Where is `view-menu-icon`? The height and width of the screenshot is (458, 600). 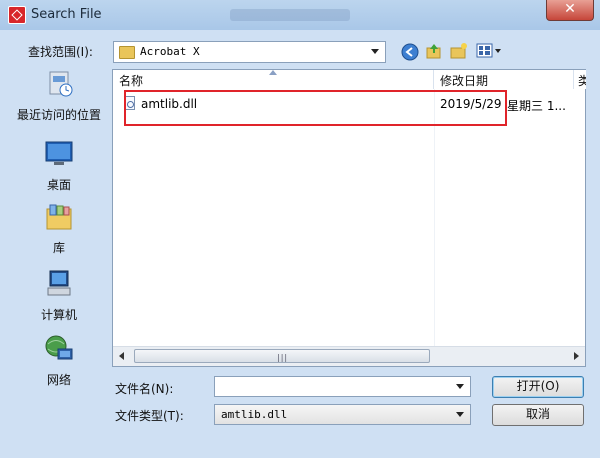 view-menu-icon is located at coordinates (489, 51).